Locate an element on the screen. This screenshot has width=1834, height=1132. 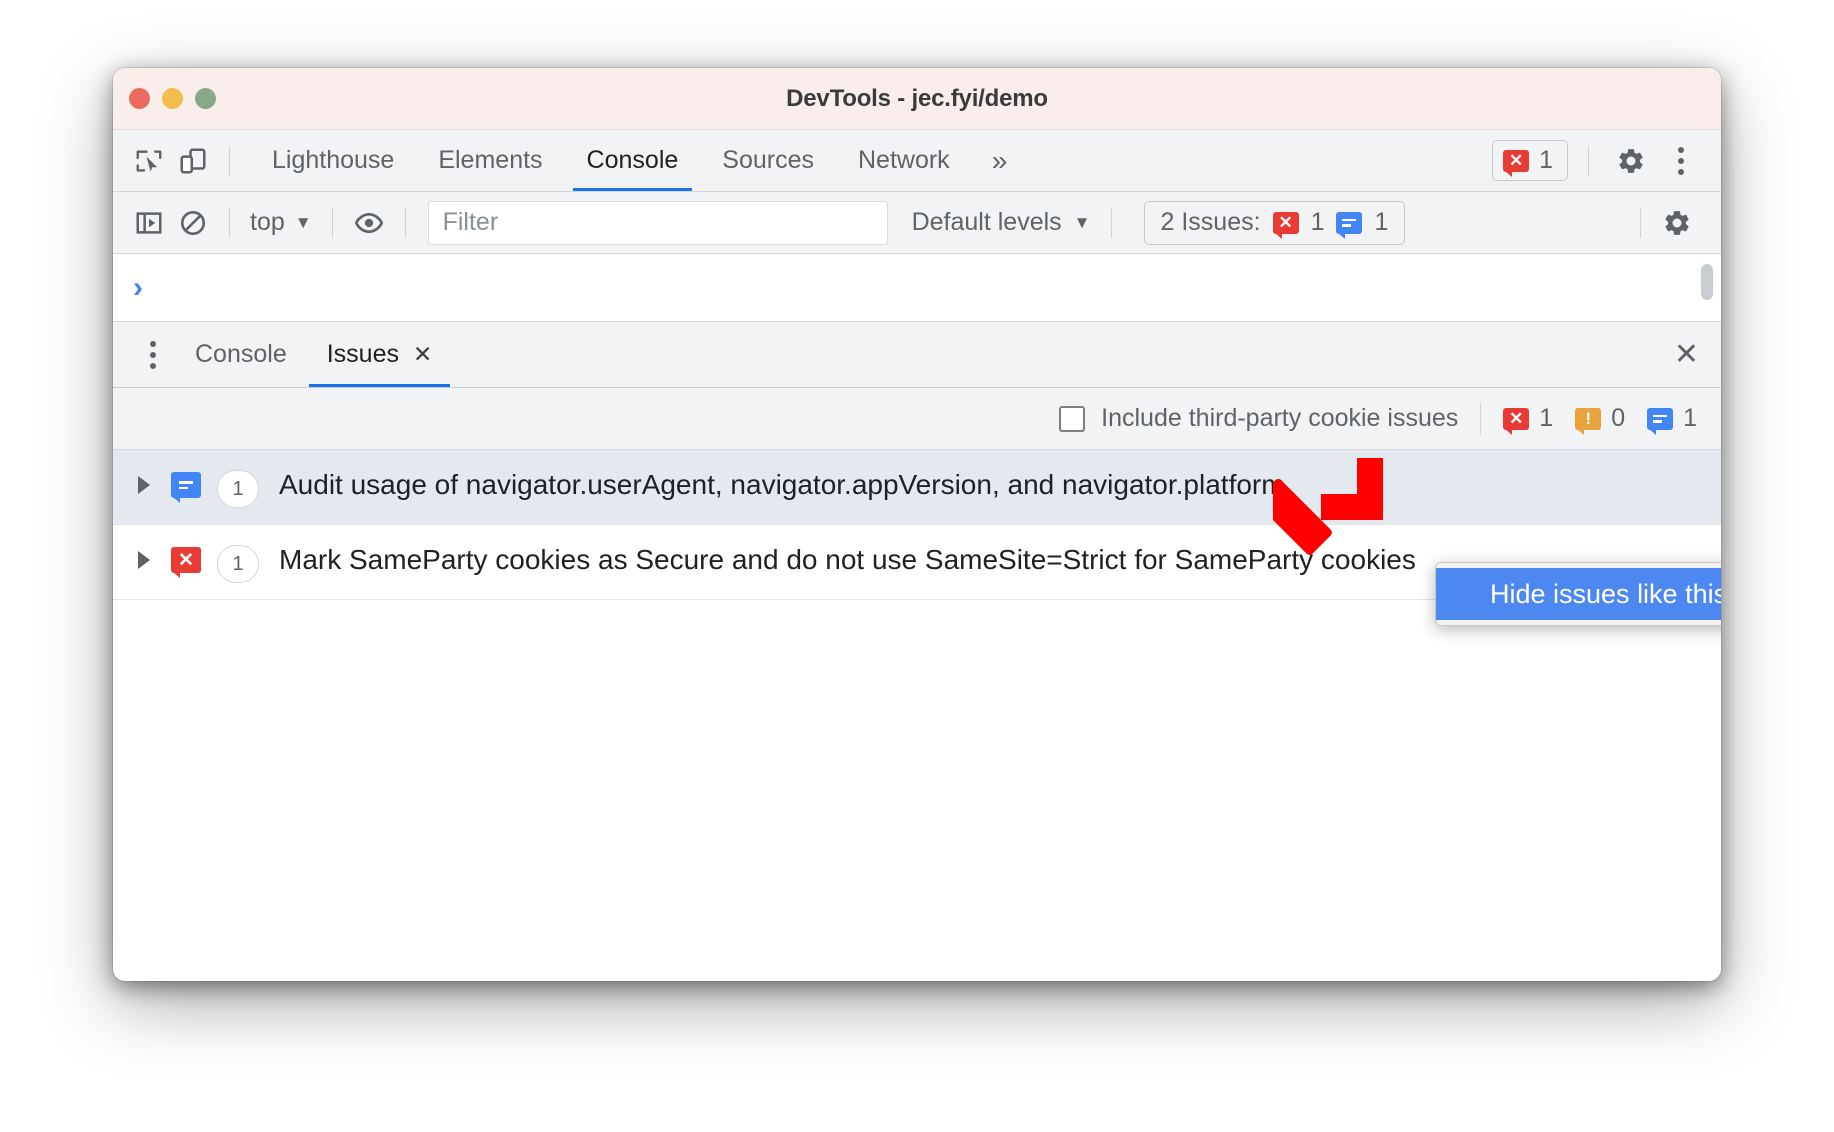
issues-summary-label: 2 Issues: is located at coordinates (1210, 222).